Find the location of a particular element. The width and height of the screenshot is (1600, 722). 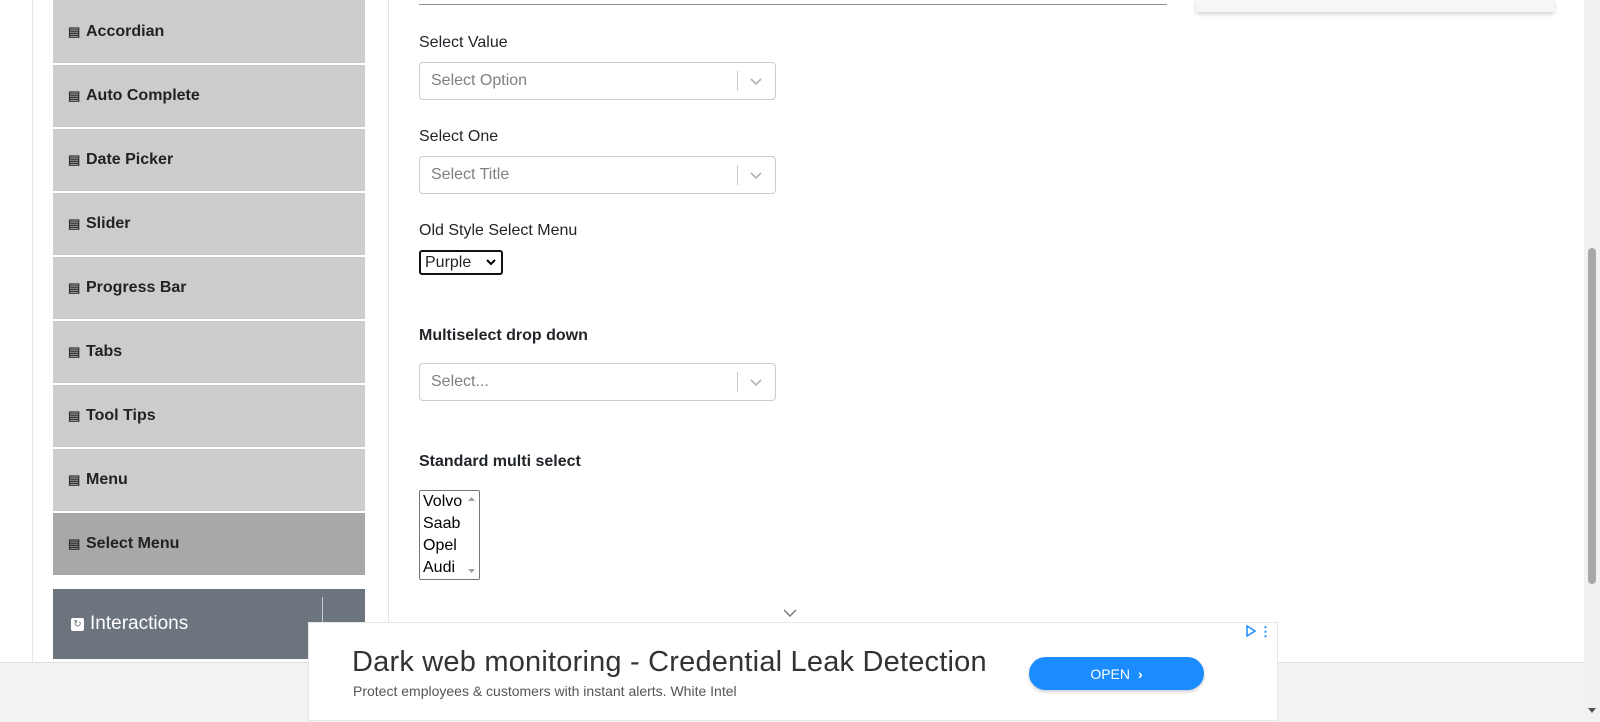

chevron-right-icon: › is located at coordinates (1140, 673).